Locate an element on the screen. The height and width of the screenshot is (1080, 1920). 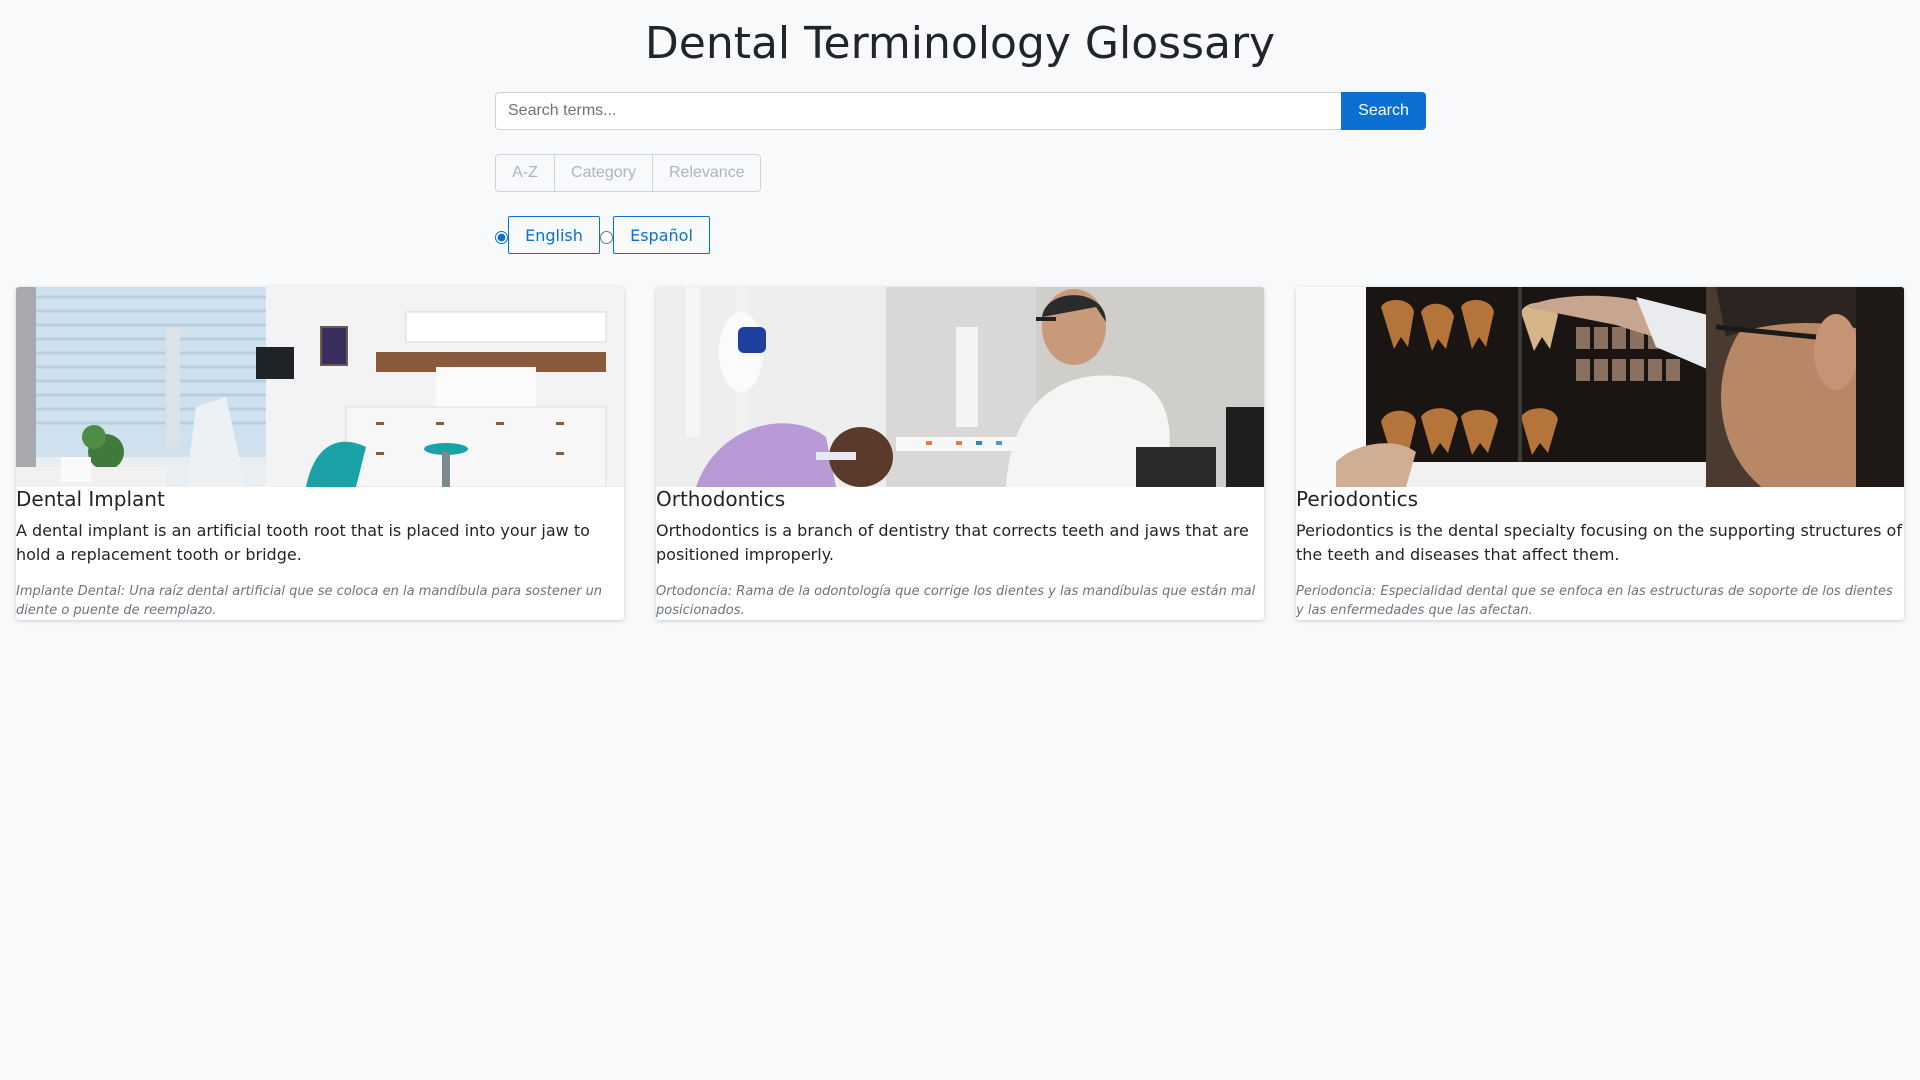
language-toggle: English Español is located at coordinates (602, 235).